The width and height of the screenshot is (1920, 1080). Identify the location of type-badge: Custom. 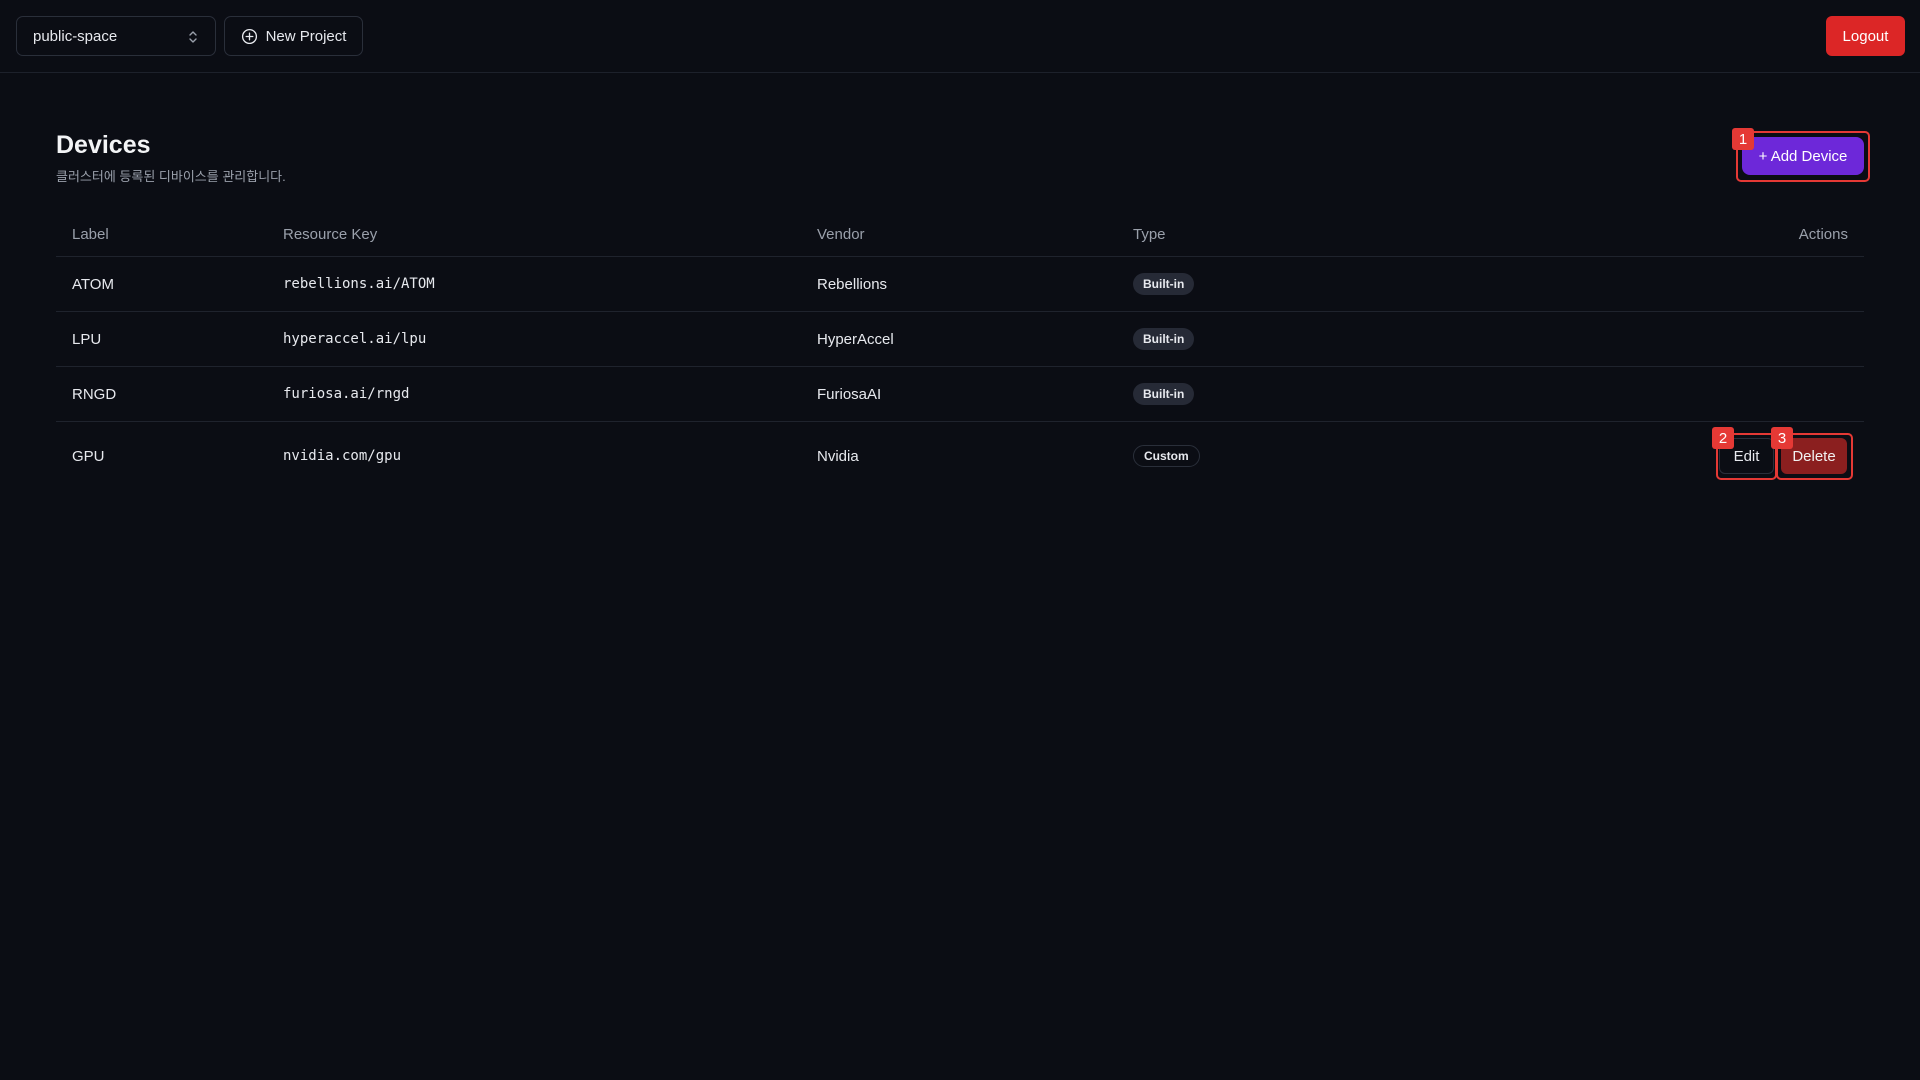
(1166, 456).